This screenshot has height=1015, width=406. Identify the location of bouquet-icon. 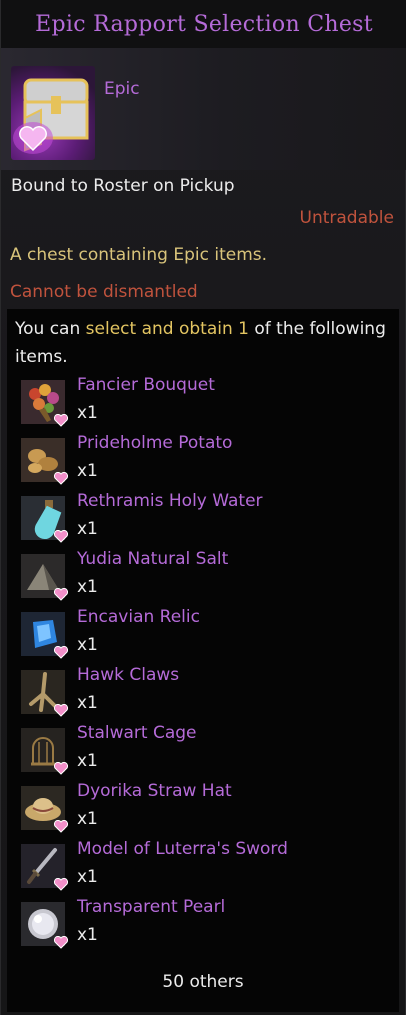
(44, 403).